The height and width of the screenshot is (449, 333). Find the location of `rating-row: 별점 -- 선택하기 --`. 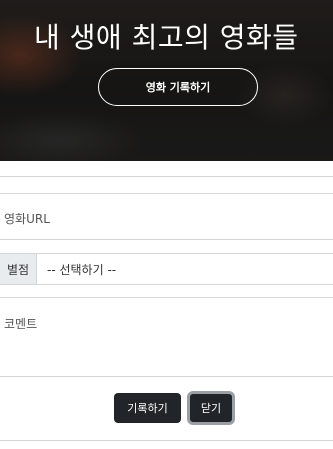

rating-row: 별점 -- 선택하기 -- is located at coordinates (166, 269).